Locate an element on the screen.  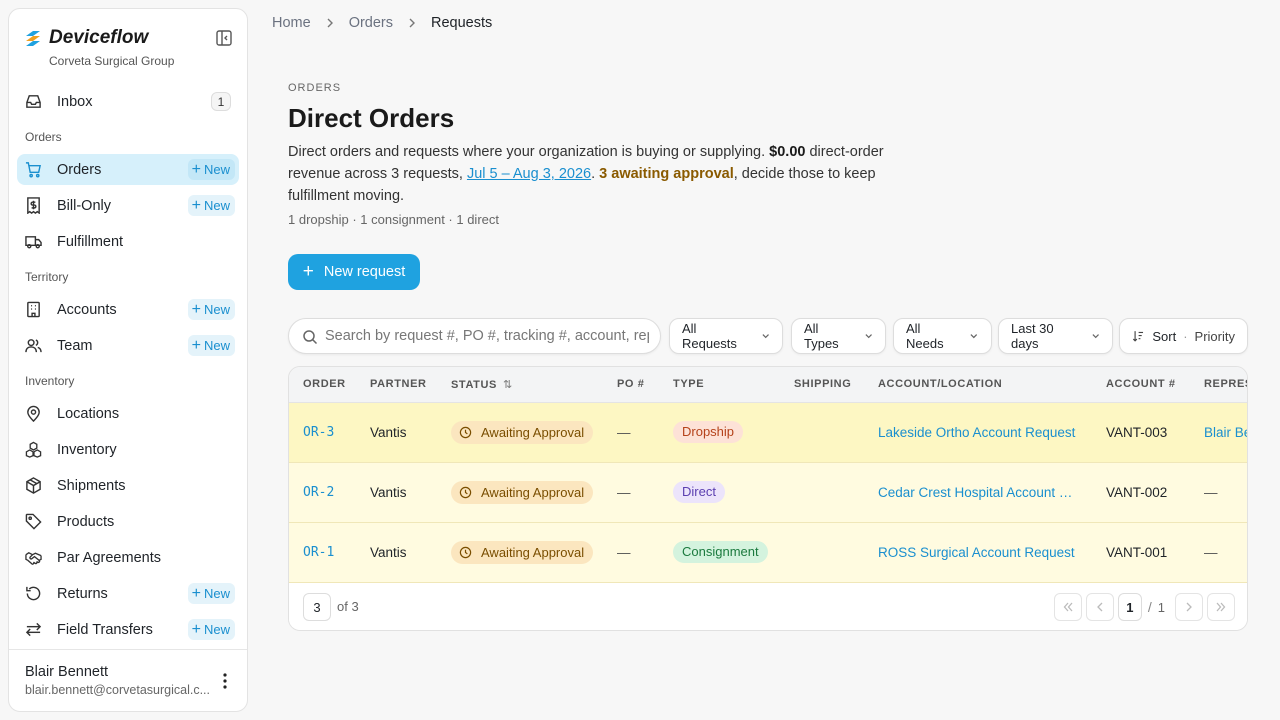
sidebar-item-field-transfers: Field Transfers + New is located at coordinates (128, 629).